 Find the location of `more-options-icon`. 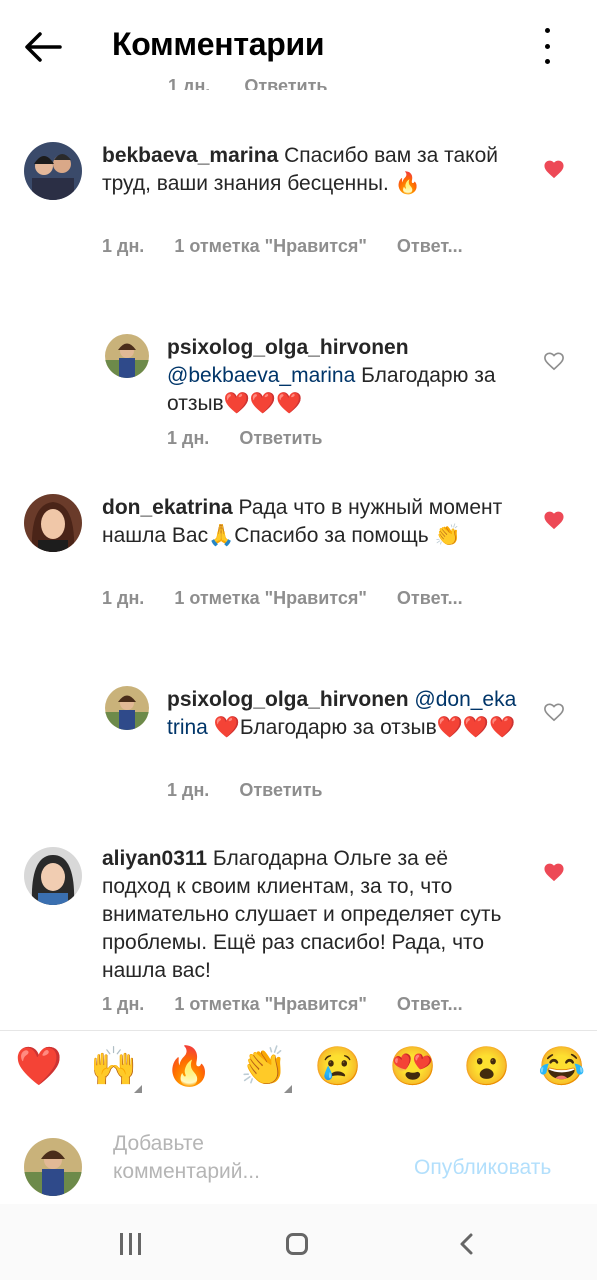

more-options-icon is located at coordinates (547, 46).